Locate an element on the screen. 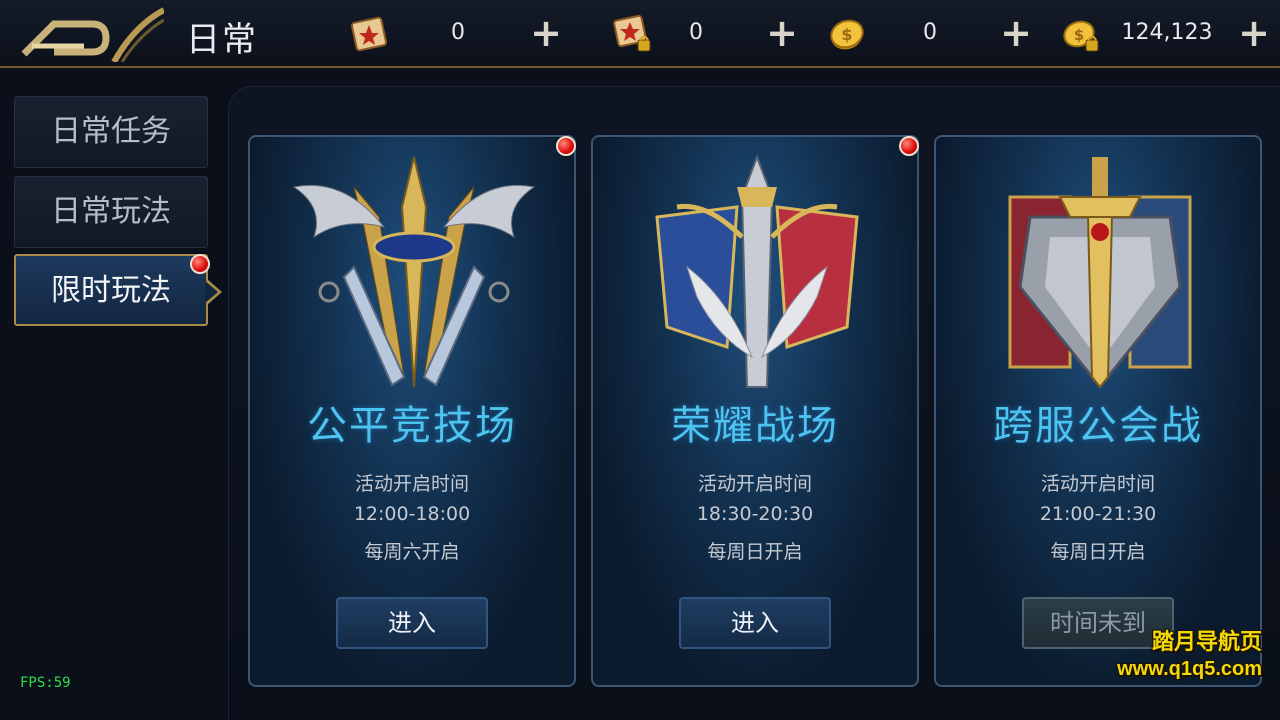 This screenshot has height=720, width=1280. guild-sword-shield-emblem-icon is located at coordinates (1100, 273).